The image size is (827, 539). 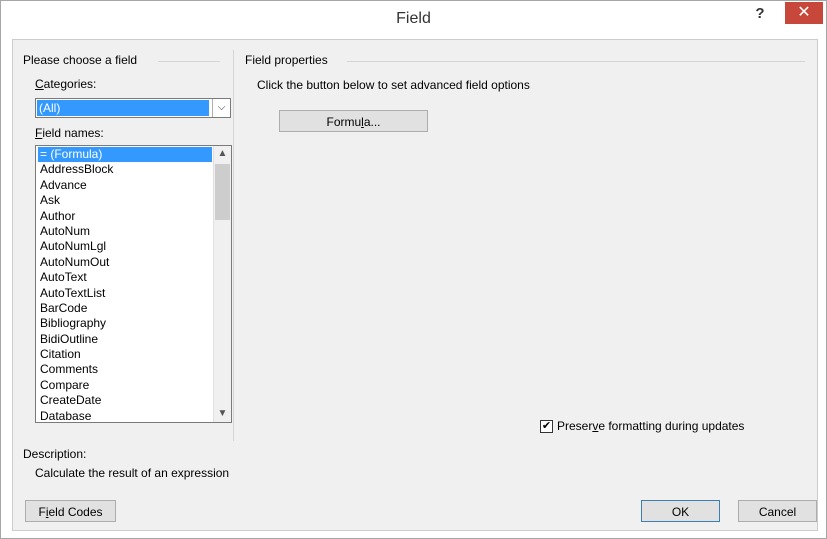 What do you see at coordinates (125, 293) in the screenshot?
I see `list-item: AutoTextList` at bounding box center [125, 293].